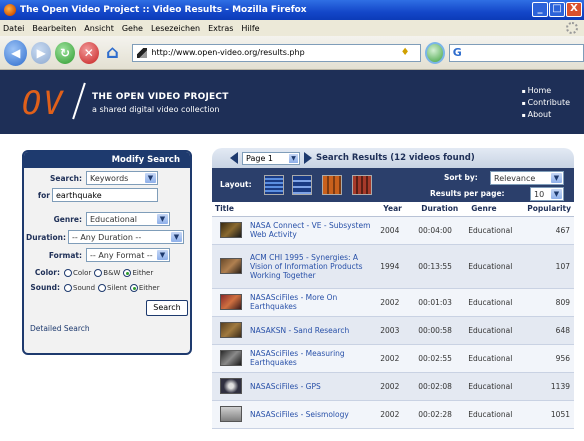 This screenshot has height=441, width=584. Describe the element at coordinates (457, 52) in the screenshot. I see `google-icon: G` at that location.